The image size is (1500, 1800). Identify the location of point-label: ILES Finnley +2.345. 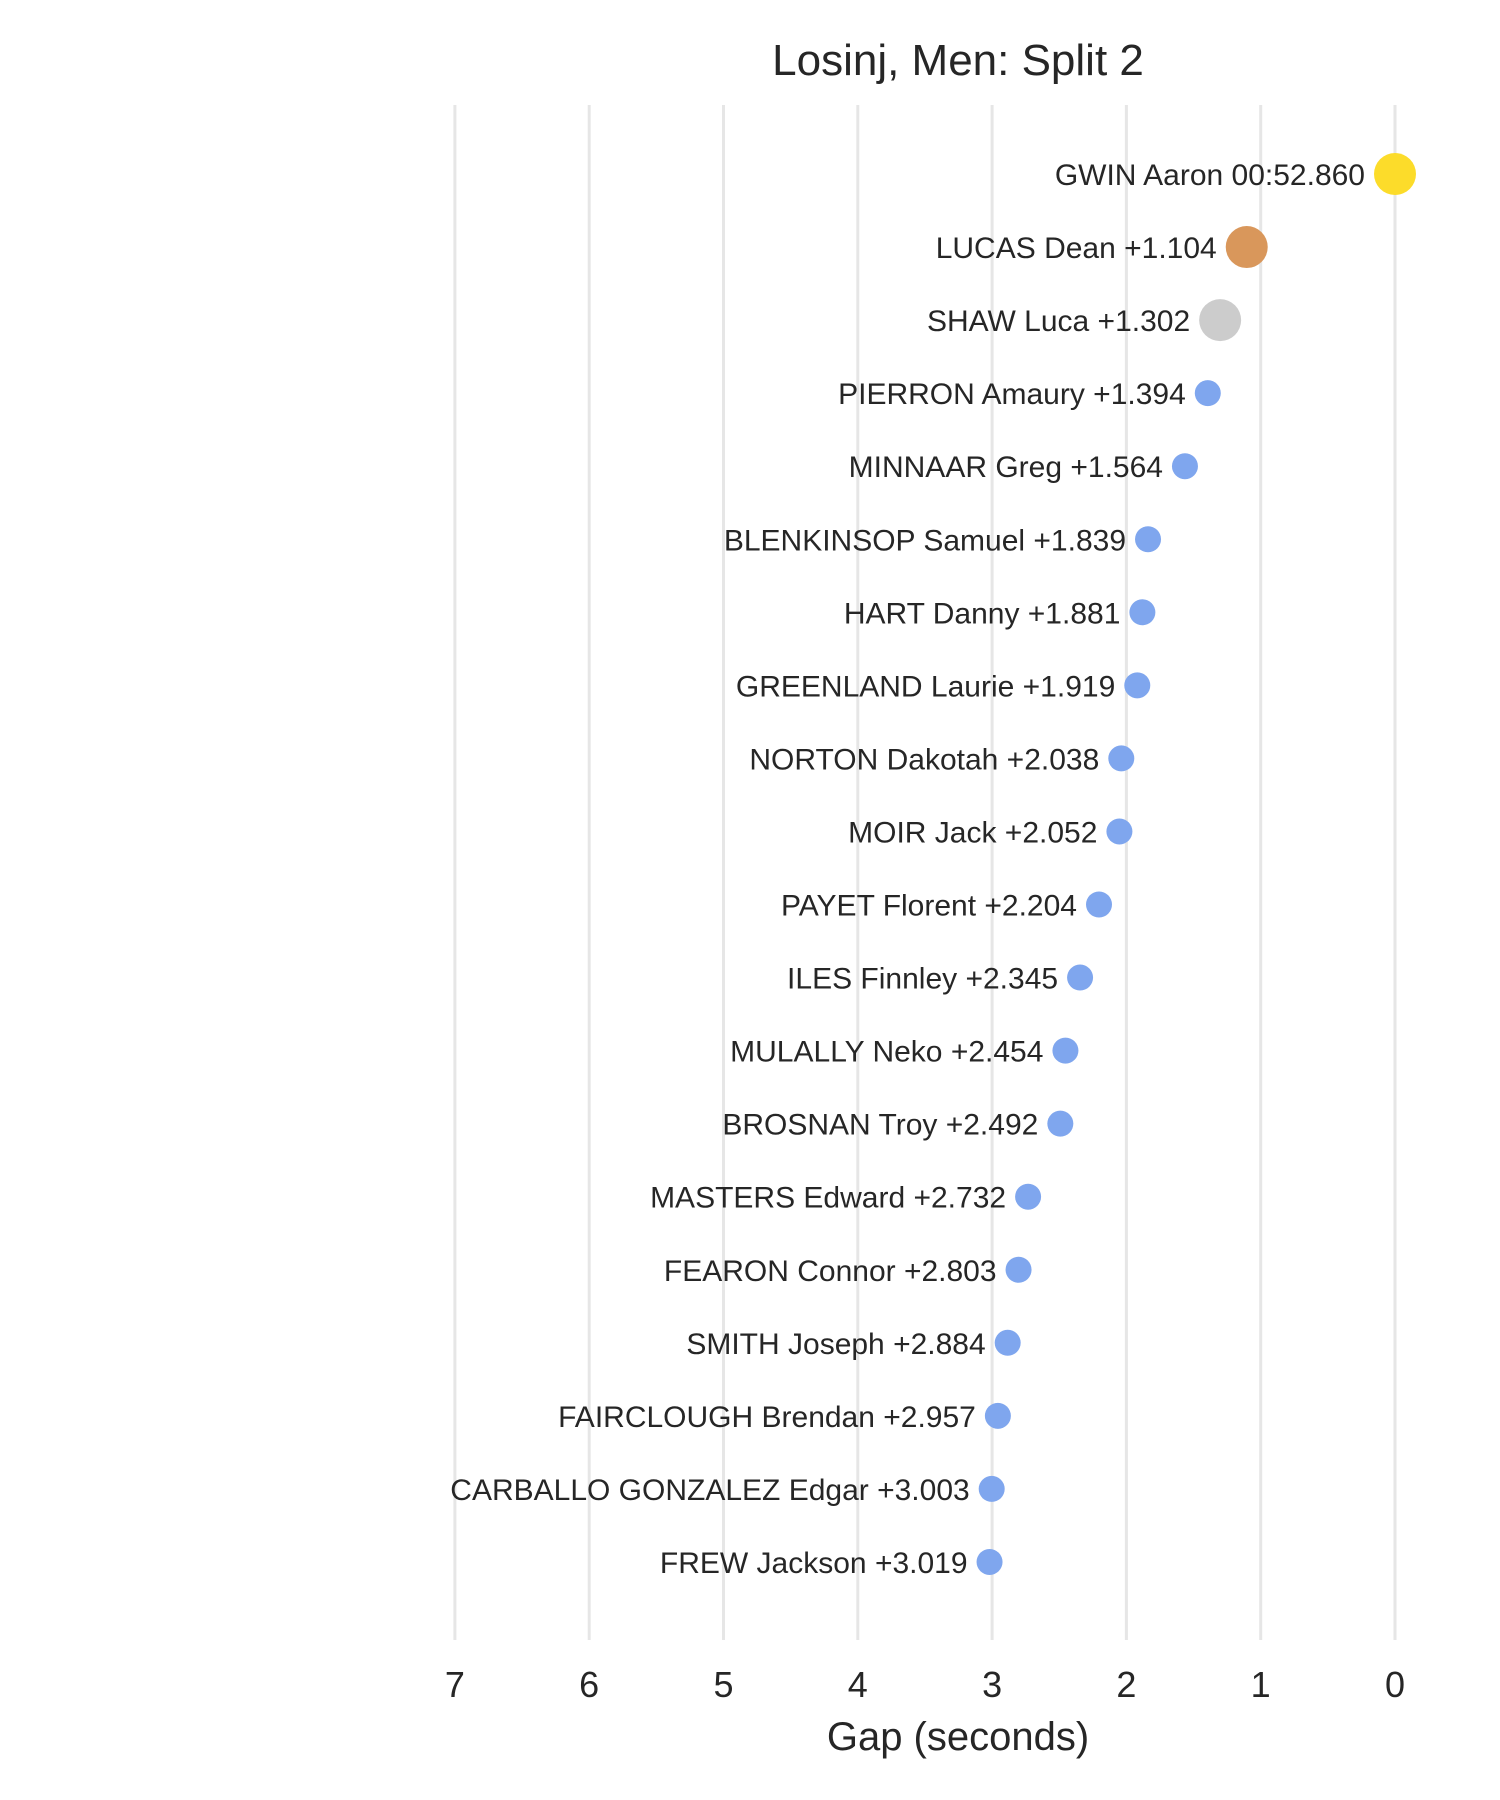
(922, 979).